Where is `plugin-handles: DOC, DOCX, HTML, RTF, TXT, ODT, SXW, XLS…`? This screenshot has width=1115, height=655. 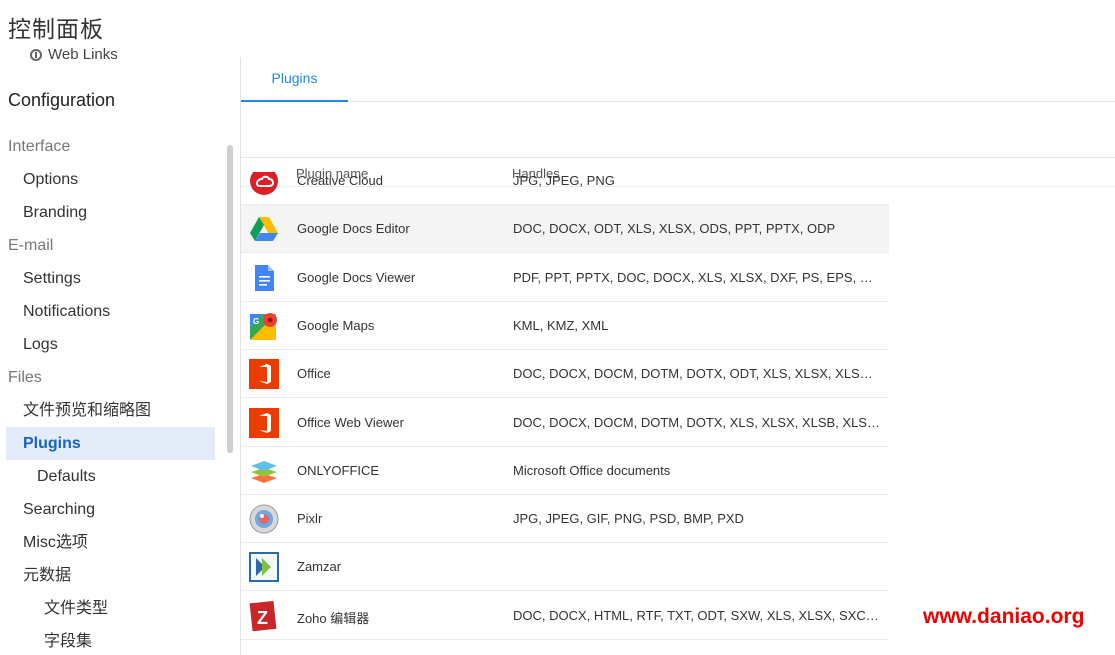
plugin-handles: DOC, DOCX, HTML, RTF, TXT, ODT, SXW, XLS… is located at coordinates (697, 615).